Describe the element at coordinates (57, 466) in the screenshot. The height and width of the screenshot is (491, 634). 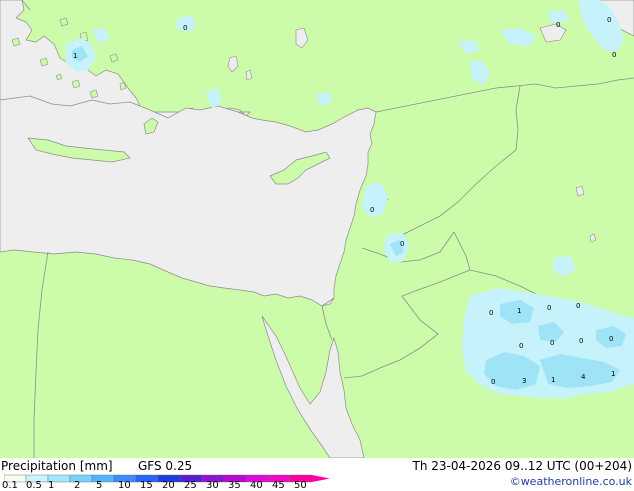
I see `legend-title: Precipitation [mm]` at that location.